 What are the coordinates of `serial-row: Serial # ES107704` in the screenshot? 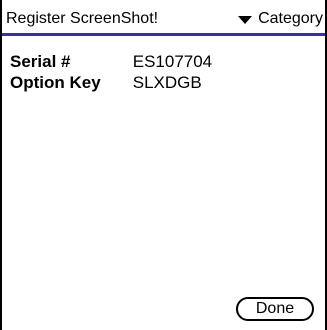 It's located at (111, 62).